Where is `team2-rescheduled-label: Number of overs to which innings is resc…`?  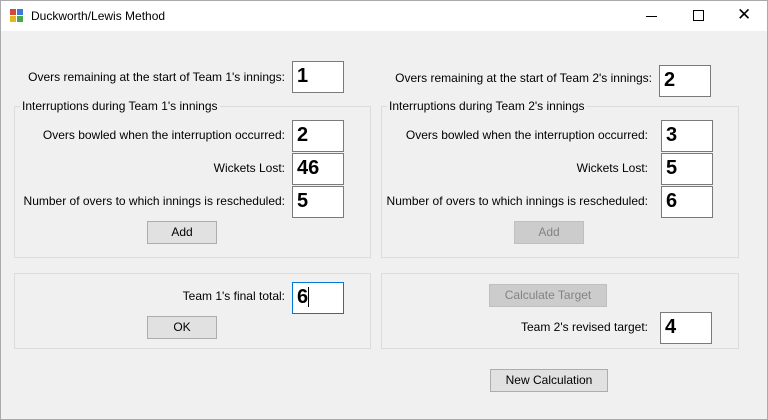
team2-rescheduled-label: Number of overs to which innings is resc… is located at coordinates (517, 201).